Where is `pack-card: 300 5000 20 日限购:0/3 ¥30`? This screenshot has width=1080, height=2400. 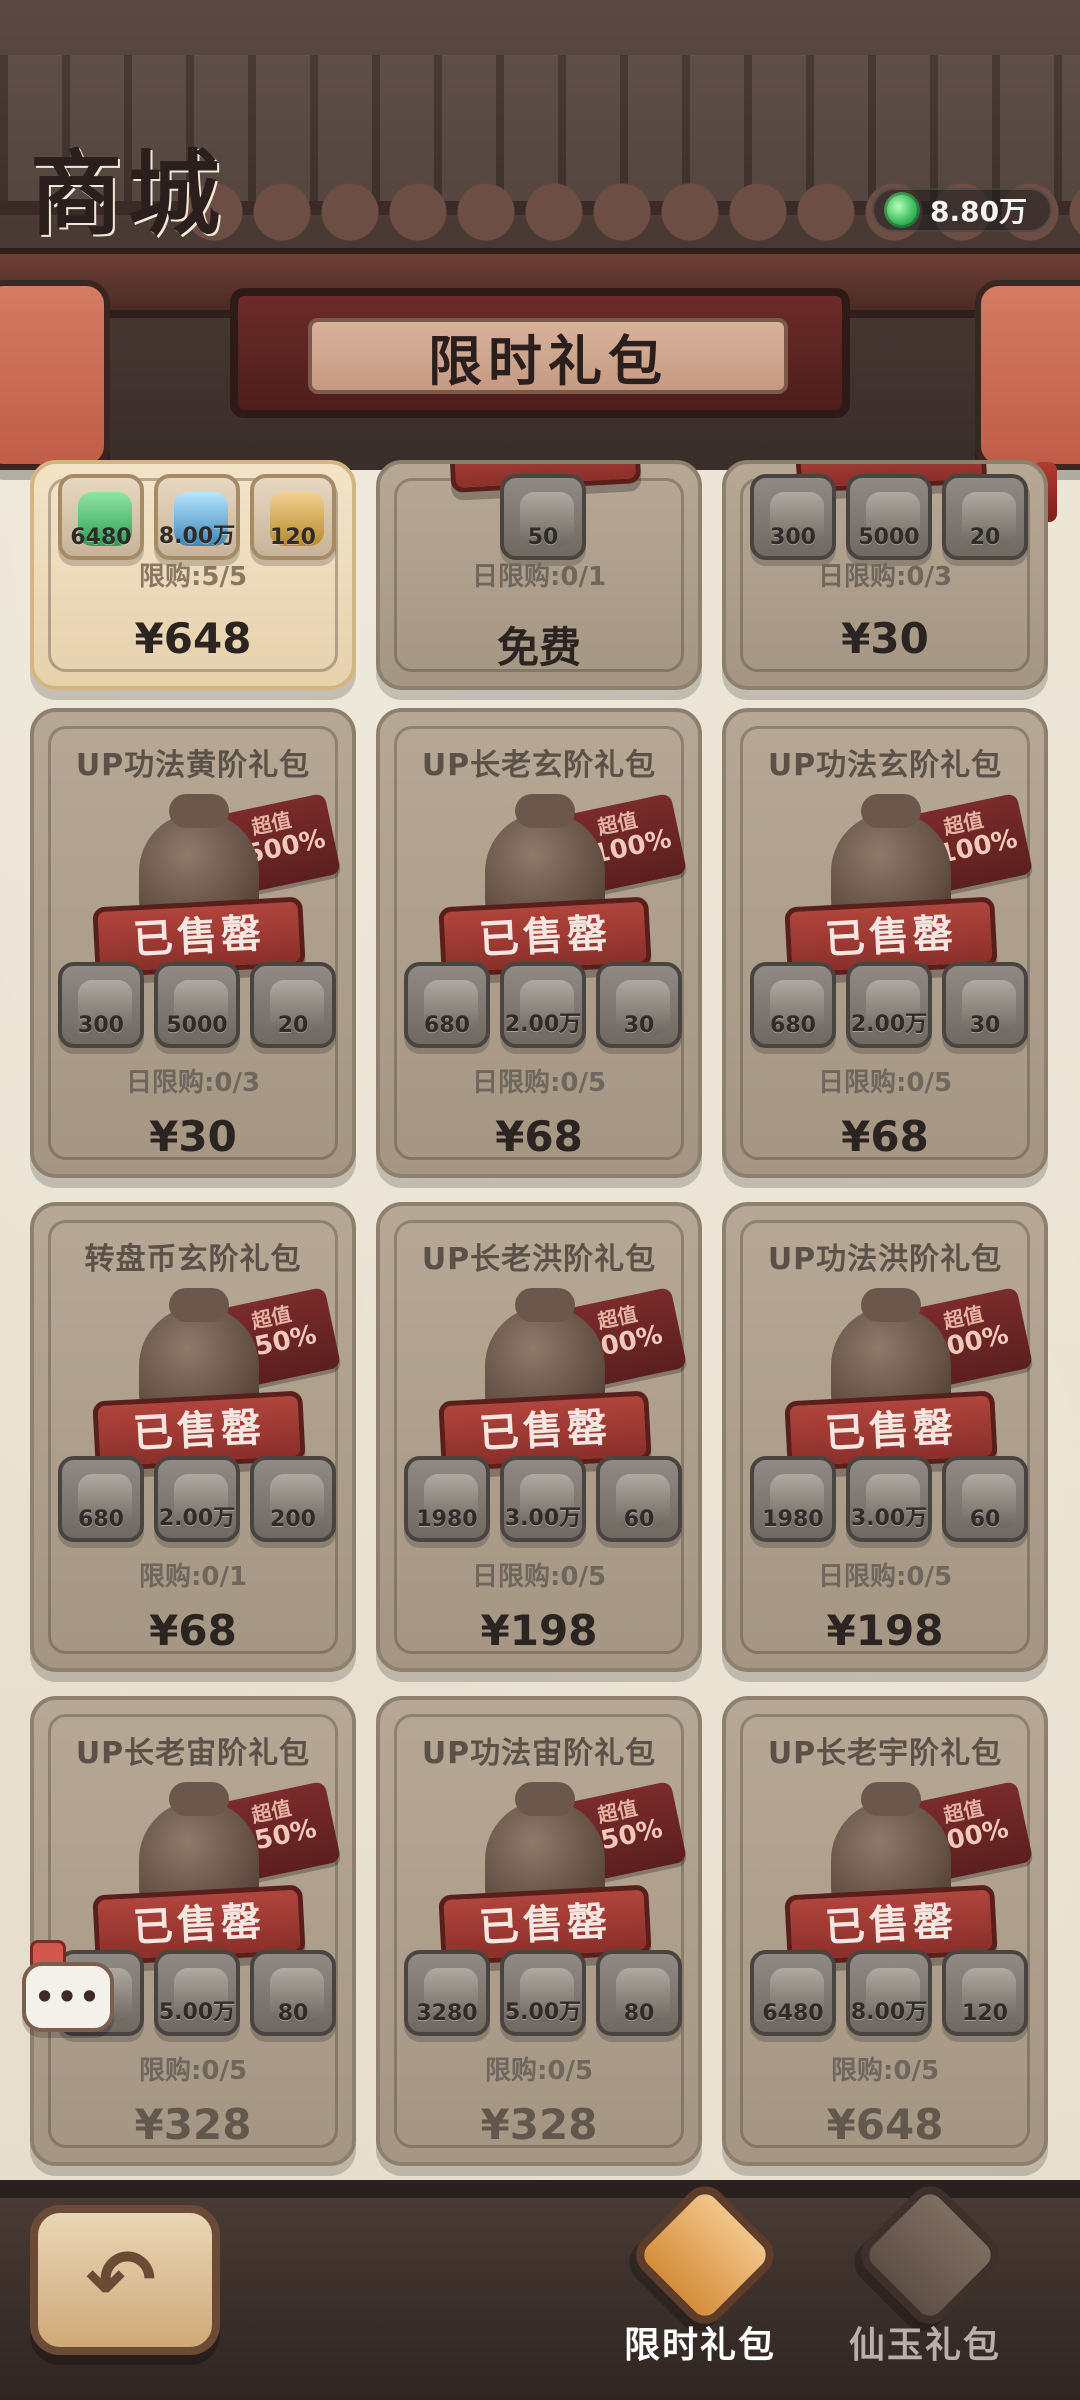
pack-card: 300 5000 20 日限购:0/3 ¥30 is located at coordinates (885, 575).